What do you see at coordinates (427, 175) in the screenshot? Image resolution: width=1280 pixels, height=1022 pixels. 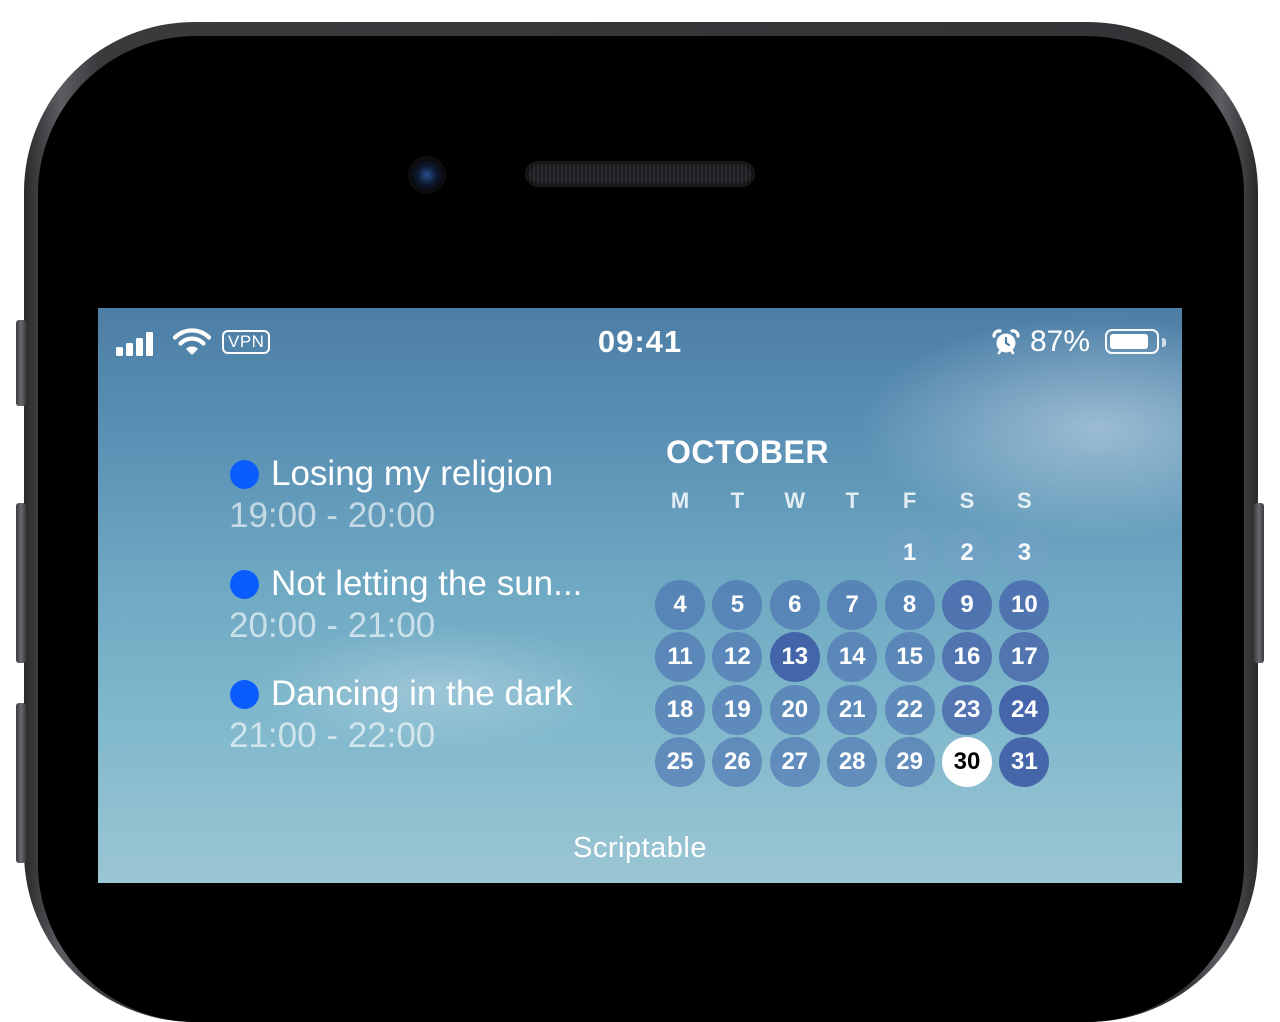 I see `front-camera` at bounding box center [427, 175].